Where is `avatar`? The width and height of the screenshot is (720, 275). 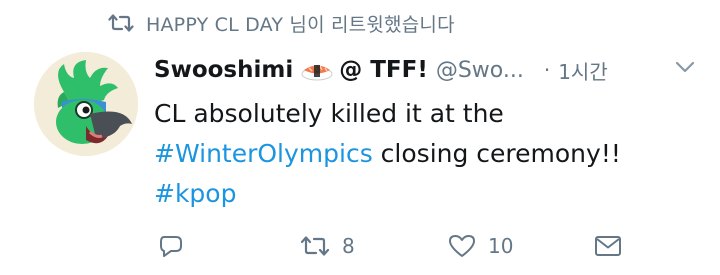
avatar is located at coordinates (86, 104).